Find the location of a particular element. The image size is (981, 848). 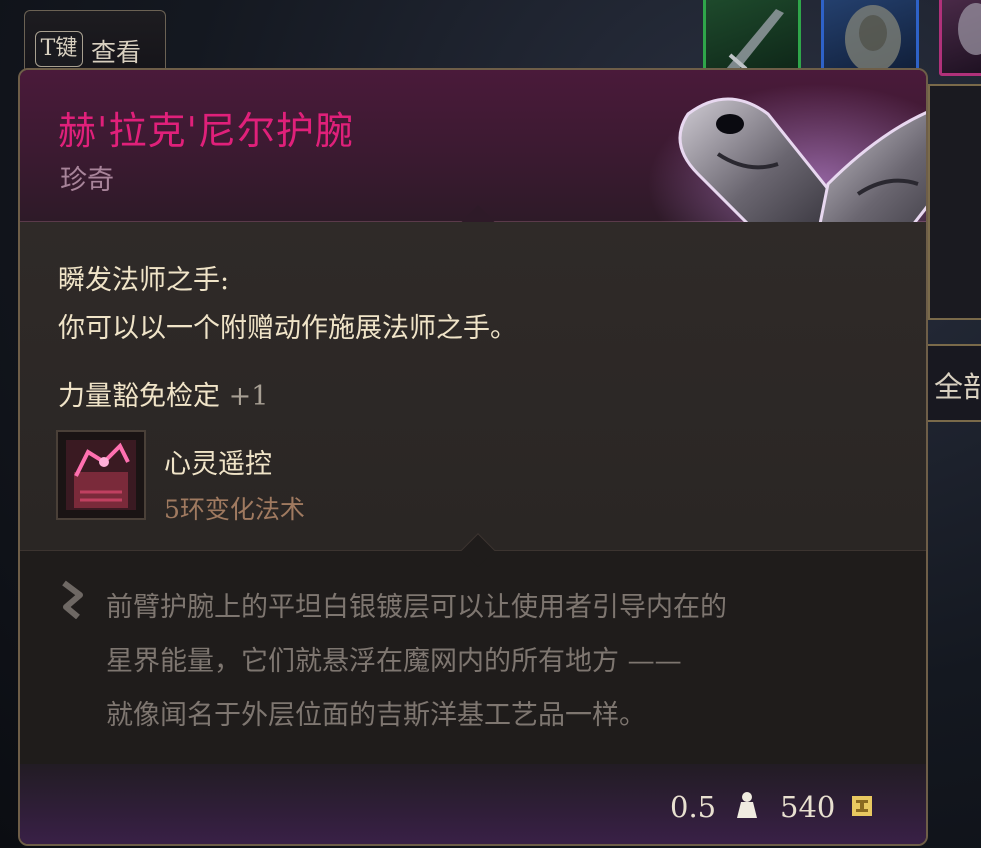

filter-tab-all: 全部 is located at coordinates (954, 383).